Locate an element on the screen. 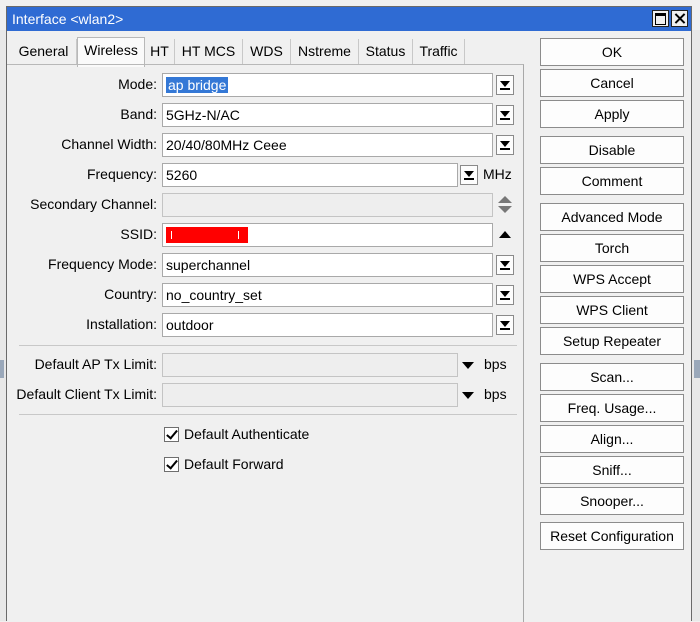 Image resolution: width=700 pixels, height=622 pixels. default-ap-tx-limit-label: Default AP Tx Limit: is located at coordinates (95, 364).